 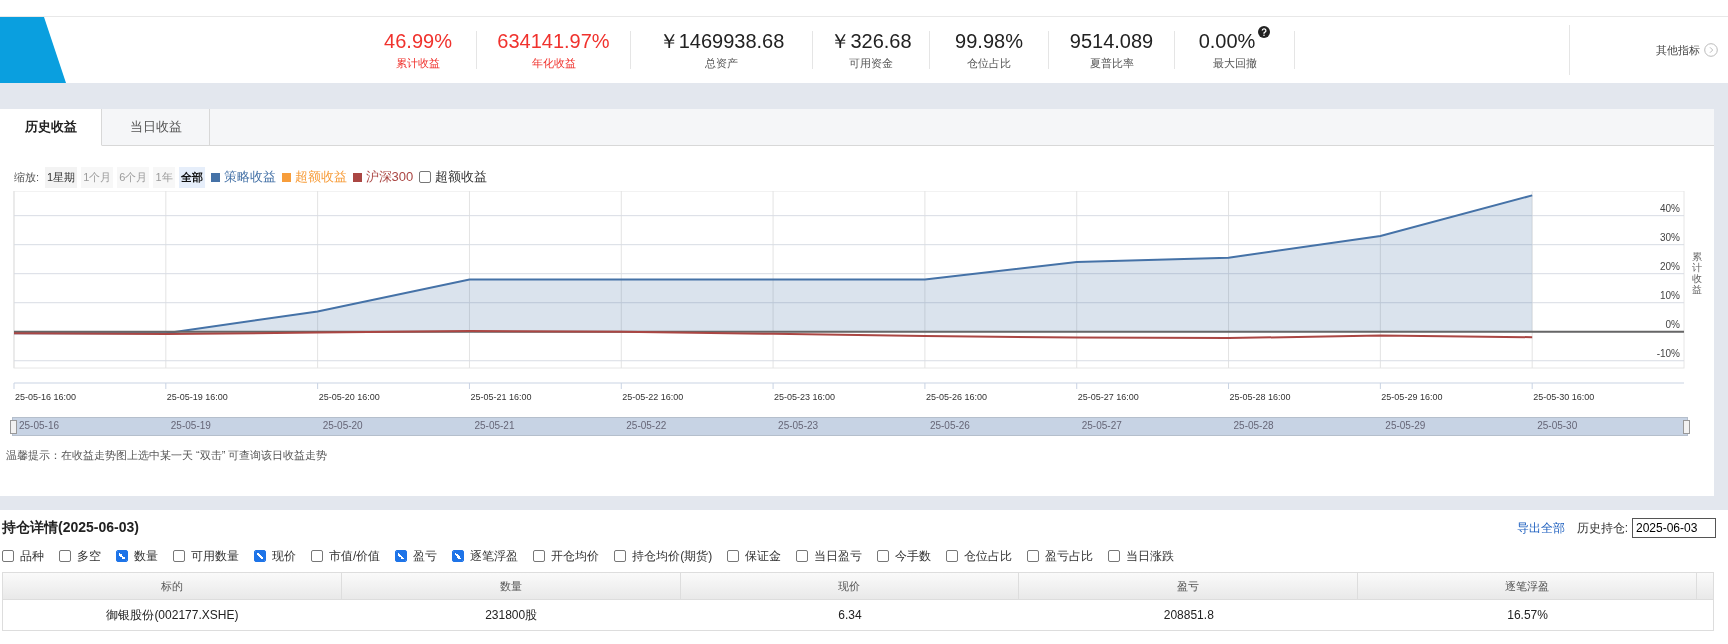 What do you see at coordinates (850, 426) in the screenshot?
I see `range-navigator: 25-05-16 25-05-19 25-05-20 25-05-21 25-05-22 25-05-23 25-05-26 25-05-27 25-05-28 25-05-29 25-05-30` at bounding box center [850, 426].